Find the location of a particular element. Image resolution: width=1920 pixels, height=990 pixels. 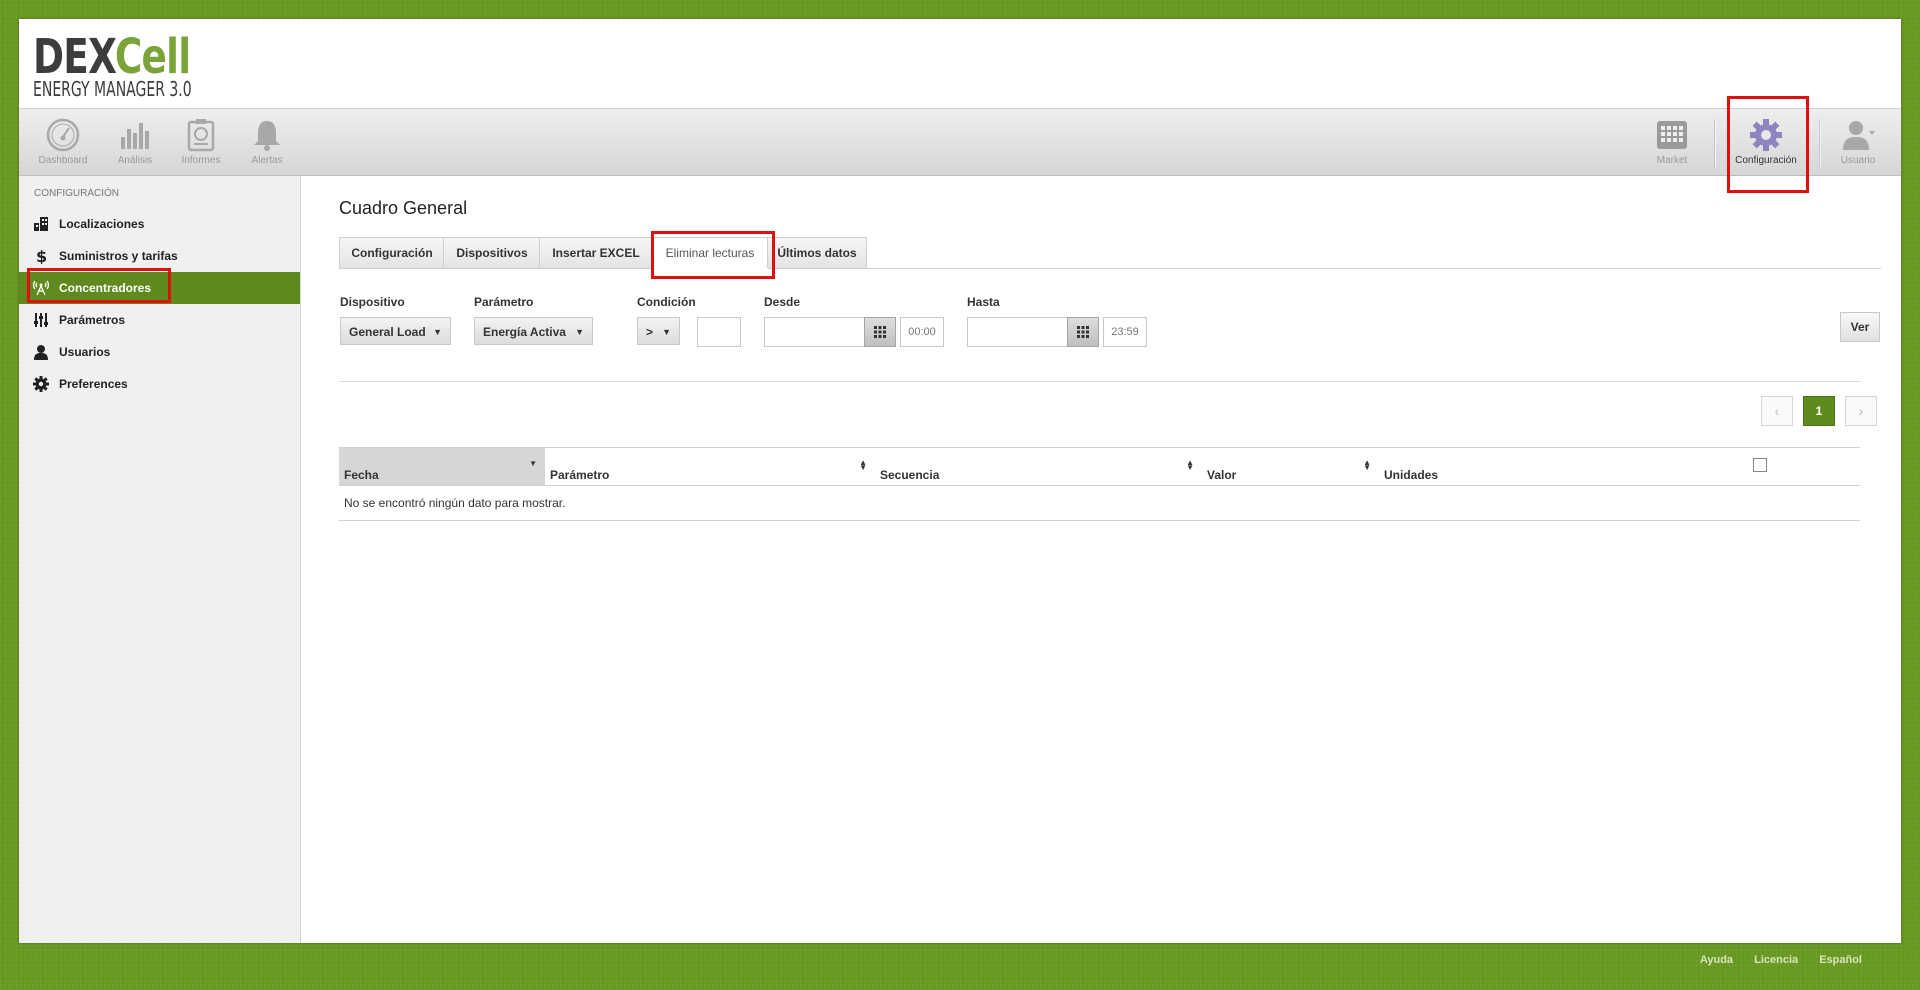

logo-header: DEXCell ENERGY MANAGER 3.0 is located at coordinates (960, 64).